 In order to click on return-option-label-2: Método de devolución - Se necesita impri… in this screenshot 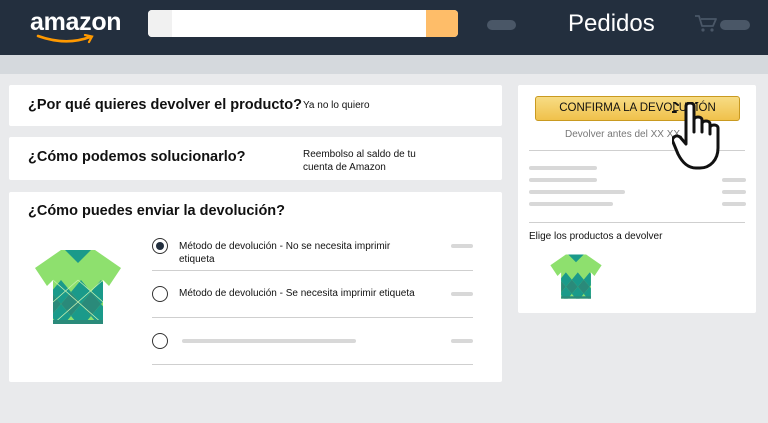, I will do `click(297, 293)`.